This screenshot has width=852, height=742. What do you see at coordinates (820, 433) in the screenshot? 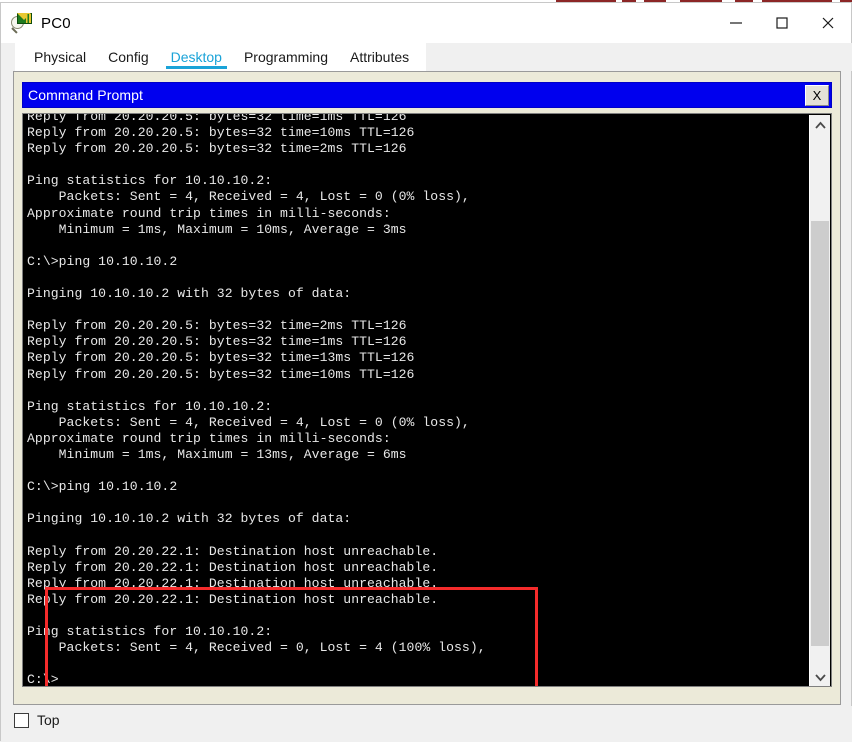
I see `scrollbar-thumb` at bounding box center [820, 433].